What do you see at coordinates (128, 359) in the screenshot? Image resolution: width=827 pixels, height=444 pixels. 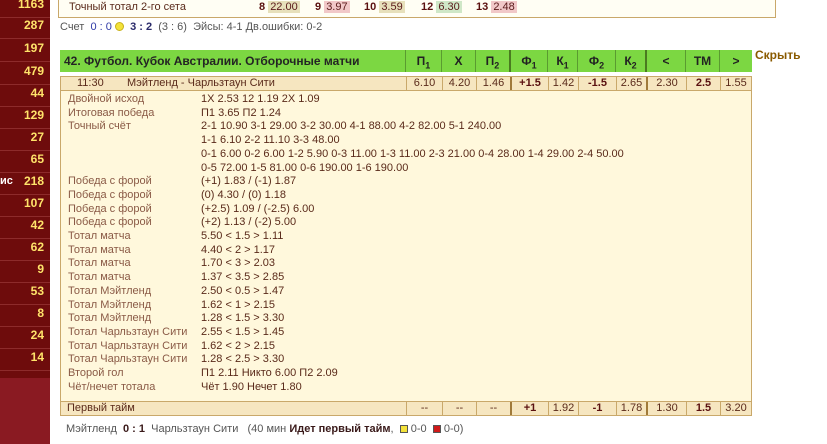 I see `market-label: Тотал Чарльзтаун Сити` at bounding box center [128, 359].